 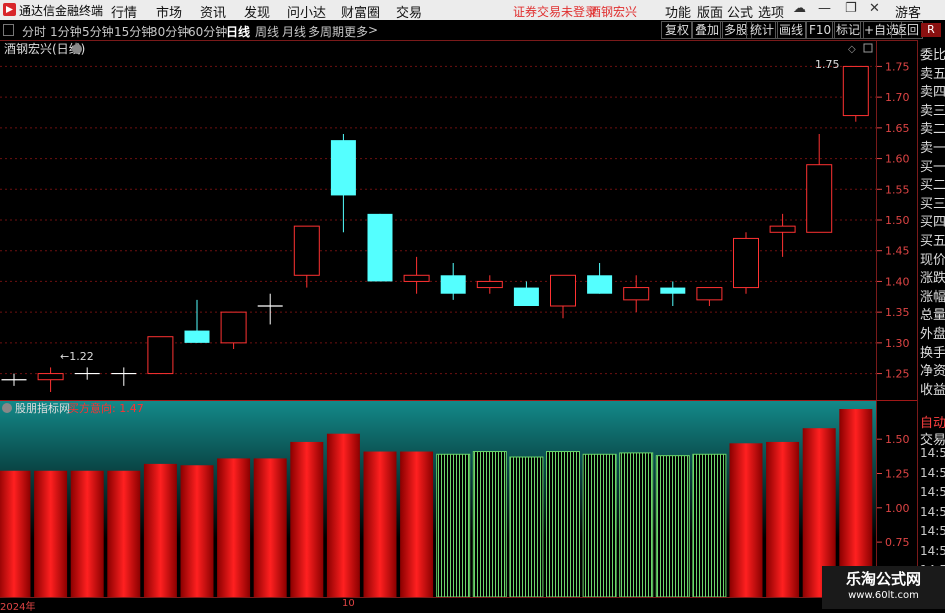 I want to click on btn-overlay: 叠加, so click(x=707, y=30).